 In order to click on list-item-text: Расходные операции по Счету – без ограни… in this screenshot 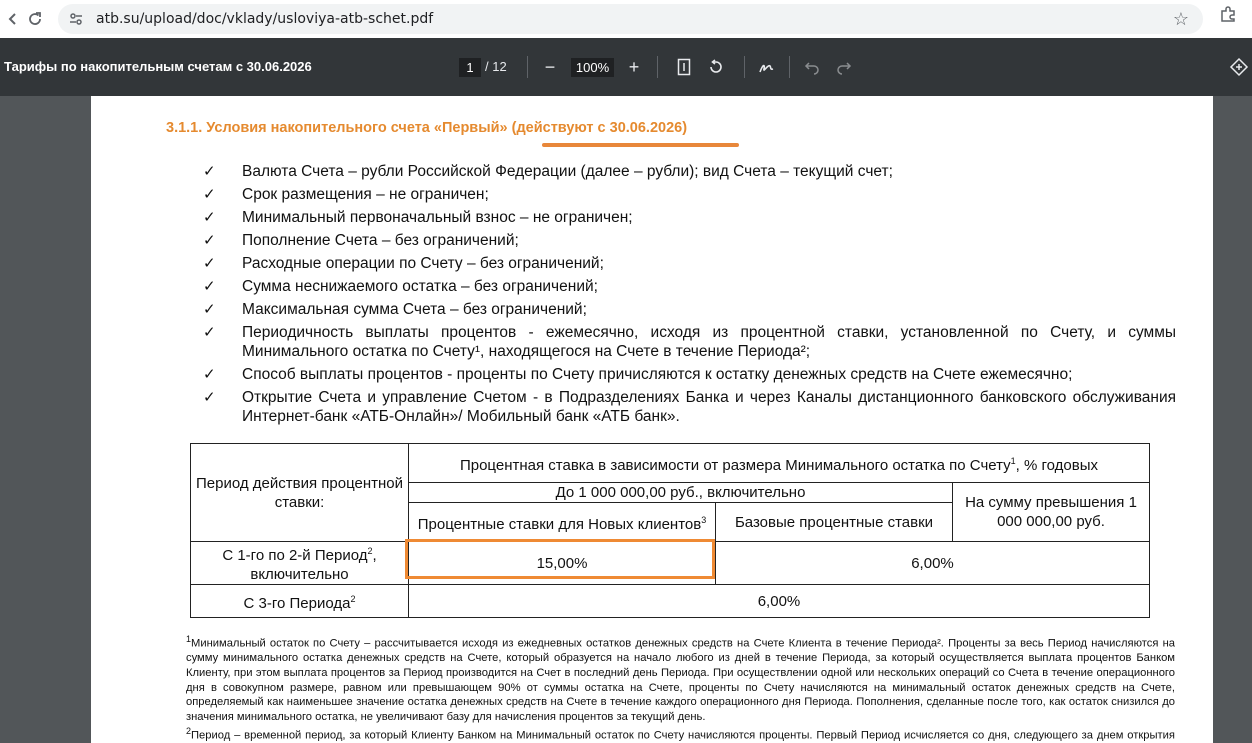, I will do `click(423, 263)`.